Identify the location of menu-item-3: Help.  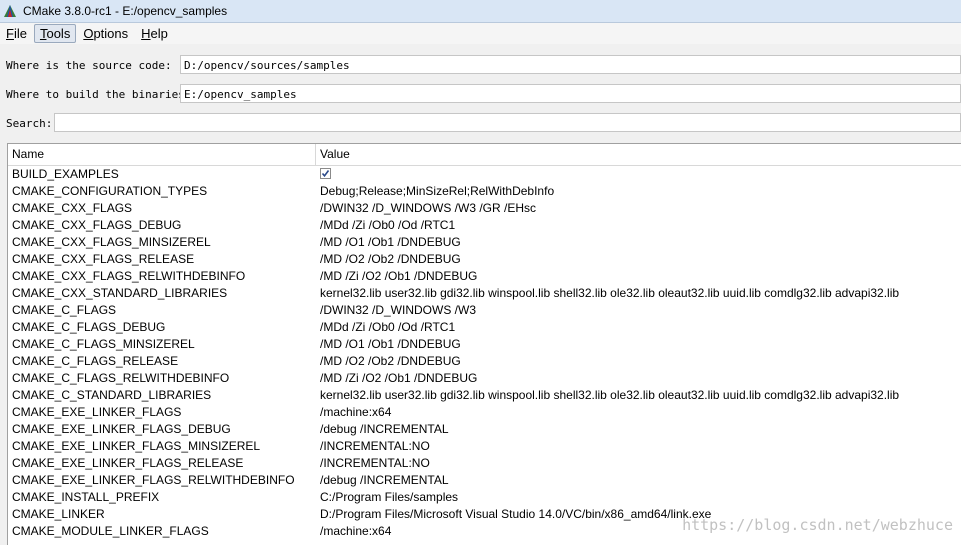
(154, 33).